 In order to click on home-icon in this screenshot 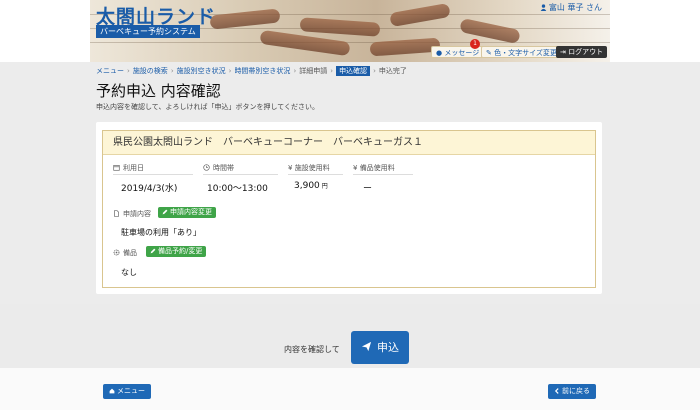, I will do `click(112, 391)`.